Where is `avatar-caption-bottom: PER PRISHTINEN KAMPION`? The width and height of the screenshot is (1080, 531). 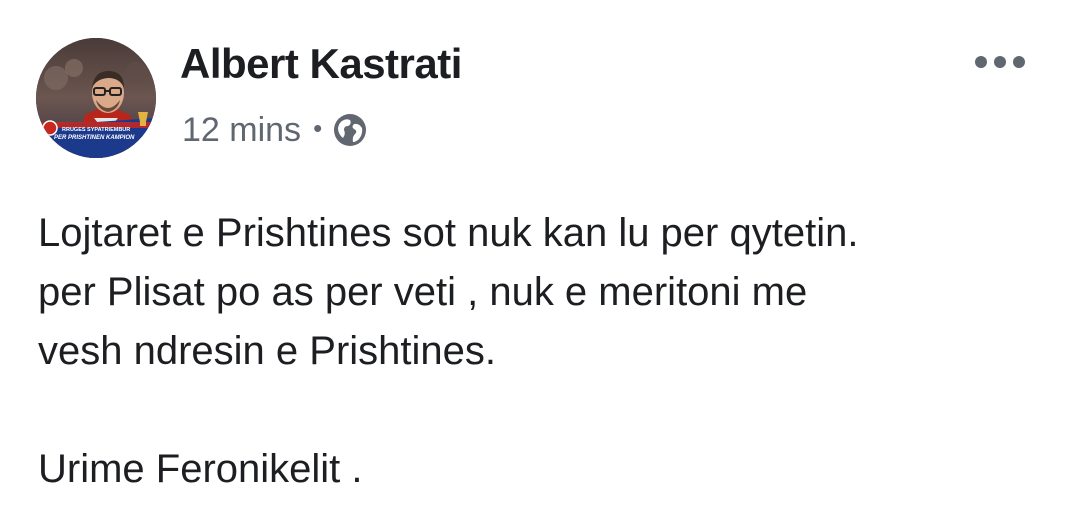 avatar-caption-bottom: PER PRISHTINEN KAMPION is located at coordinates (94, 138).